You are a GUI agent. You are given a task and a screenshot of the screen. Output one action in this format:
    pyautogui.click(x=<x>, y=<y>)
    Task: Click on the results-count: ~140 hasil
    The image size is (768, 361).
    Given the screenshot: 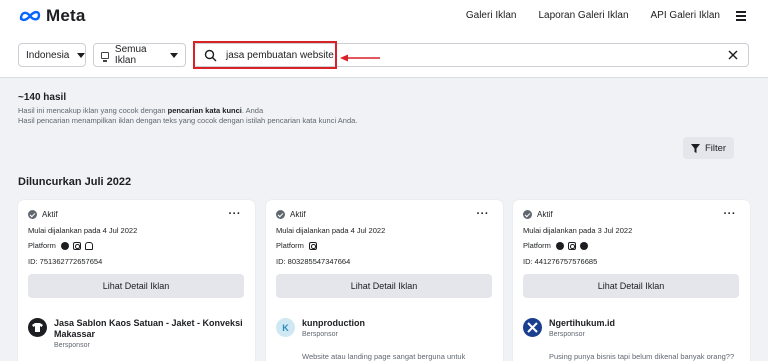 What is the action you would take?
    pyautogui.click(x=42, y=97)
    